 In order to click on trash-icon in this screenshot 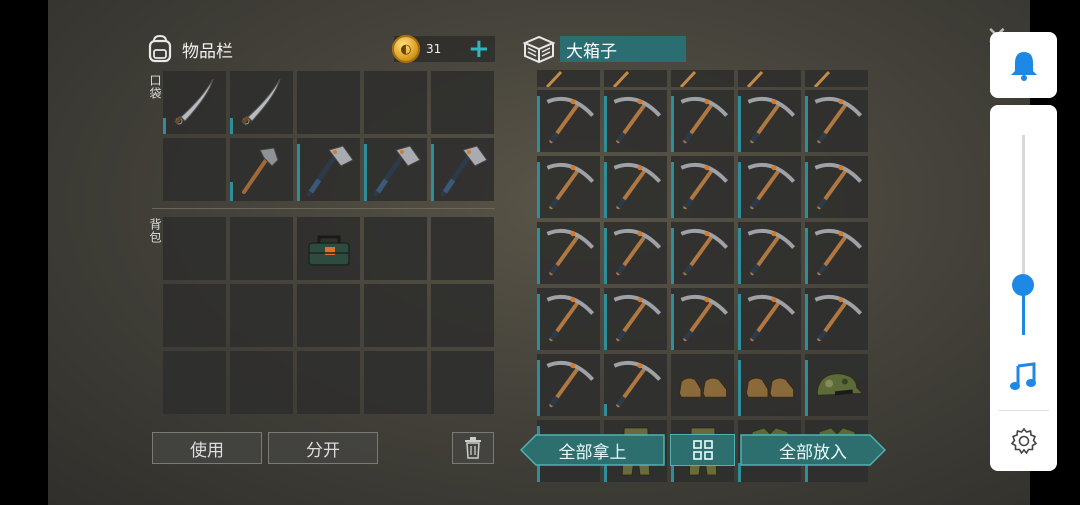, I will do `click(473, 448)`.